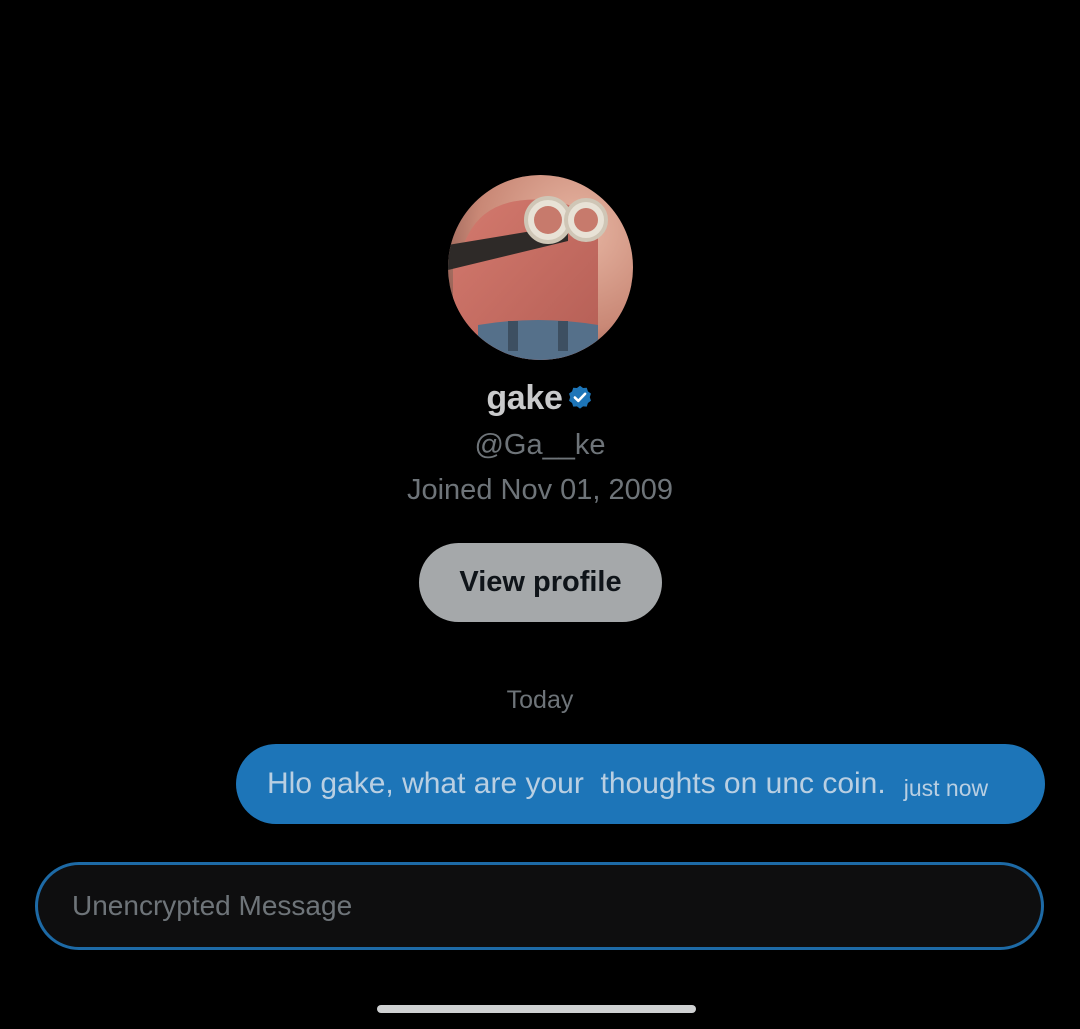 The height and width of the screenshot is (1029, 1080). I want to click on avatar, so click(540, 267).